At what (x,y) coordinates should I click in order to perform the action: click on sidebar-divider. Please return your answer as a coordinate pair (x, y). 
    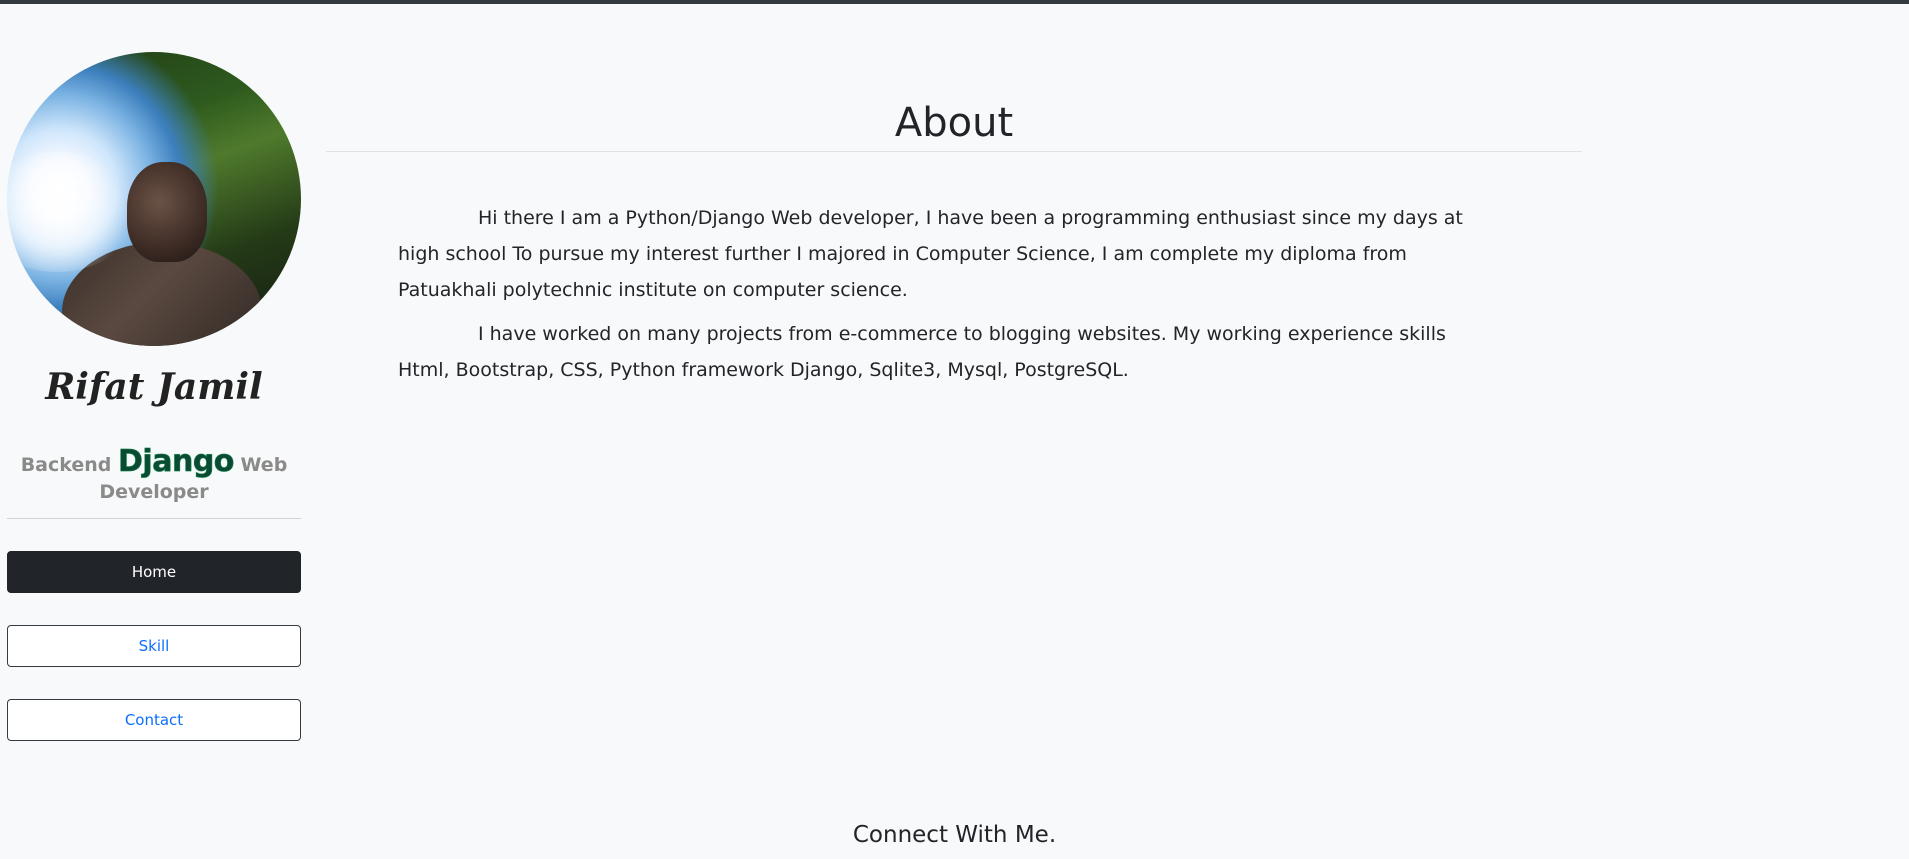
    Looking at the image, I should click on (154, 518).